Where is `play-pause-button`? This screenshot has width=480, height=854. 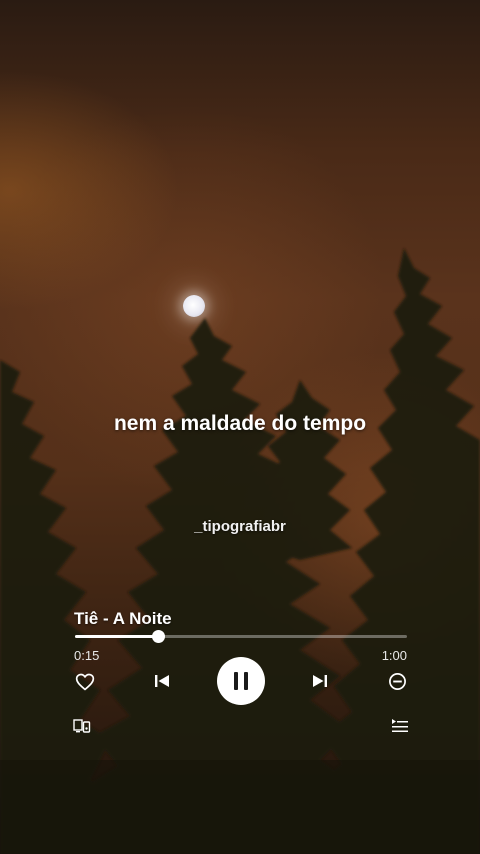 play-pause-button is located at coordinates (241, 681).